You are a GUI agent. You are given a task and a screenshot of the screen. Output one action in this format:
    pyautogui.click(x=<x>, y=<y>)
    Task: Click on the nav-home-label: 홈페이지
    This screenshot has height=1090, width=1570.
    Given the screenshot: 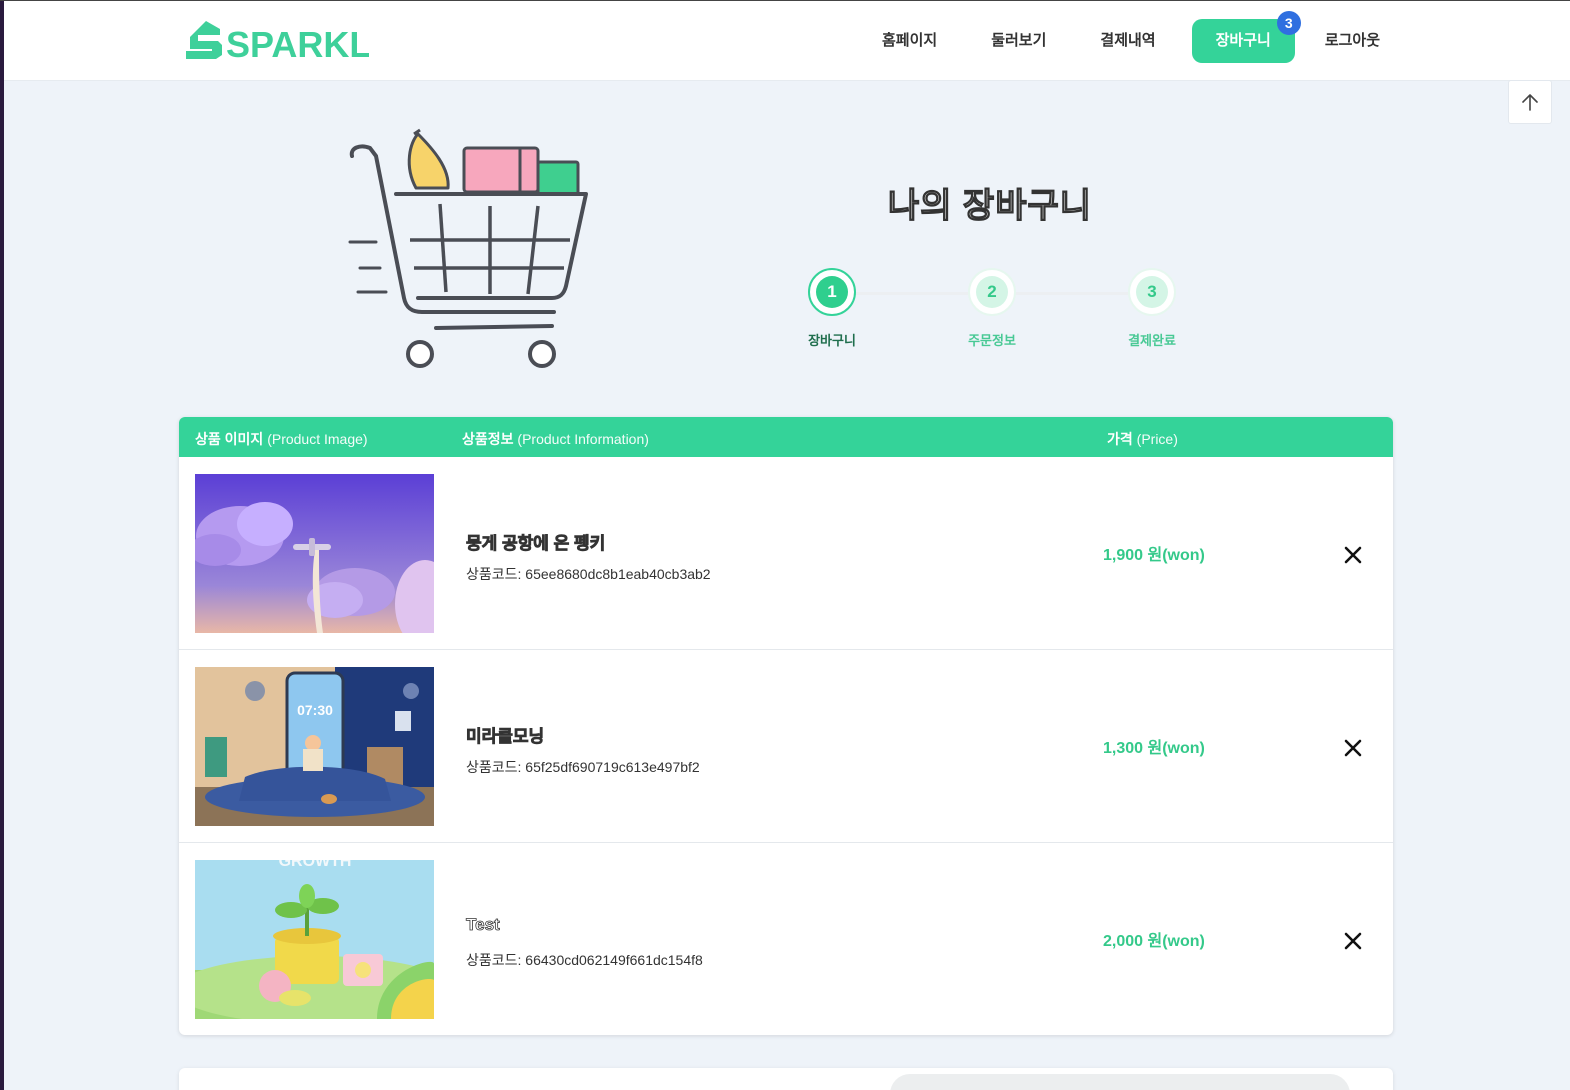 What is the action you would take?
    pyautogui.click(x=910, y=40)
    